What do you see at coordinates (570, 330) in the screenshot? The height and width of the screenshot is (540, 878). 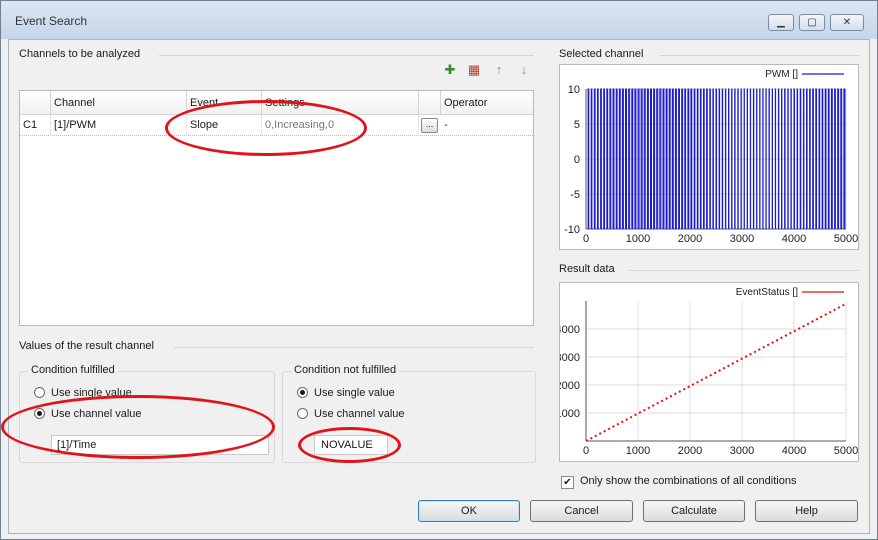 I see `y-tick-label: 4000` at bounding box center [570, 330].